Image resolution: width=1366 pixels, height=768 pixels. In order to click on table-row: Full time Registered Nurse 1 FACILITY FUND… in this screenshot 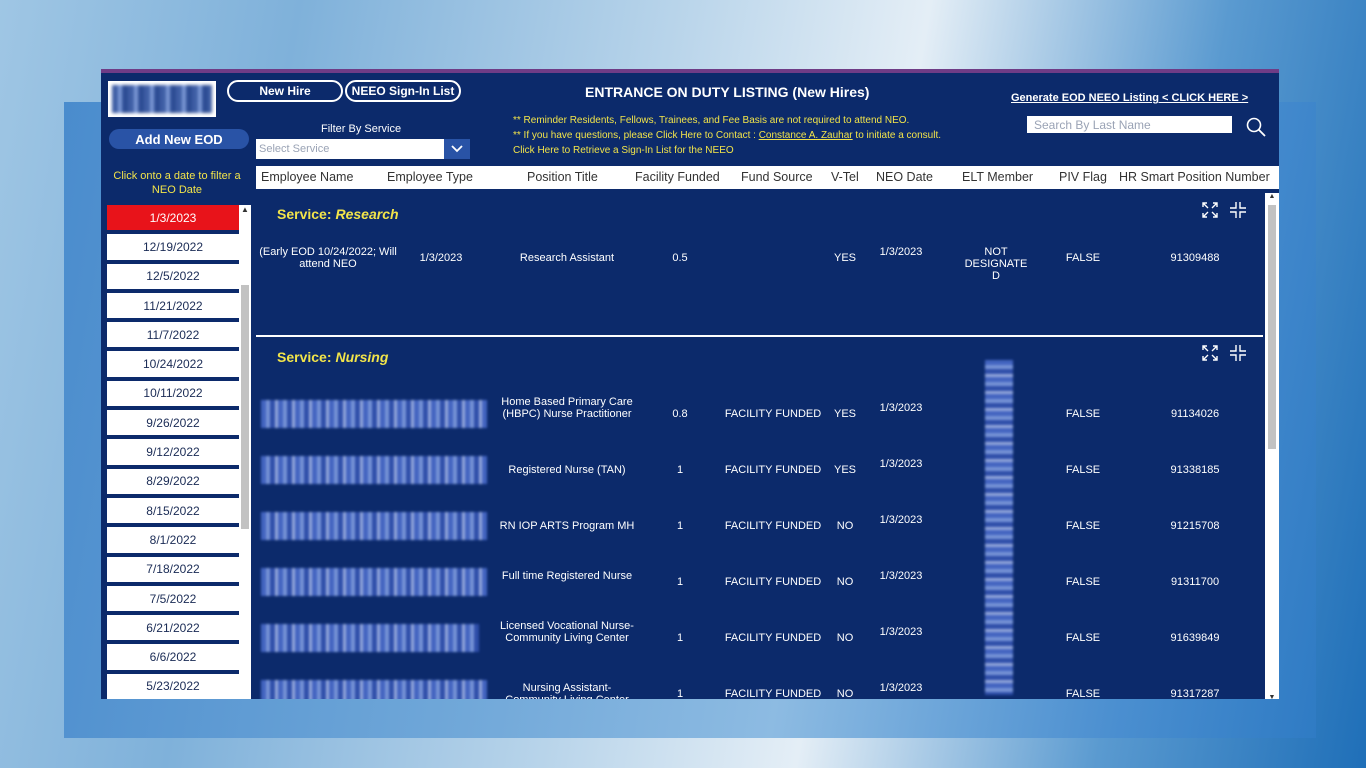, I will do `click(759, 582)`.